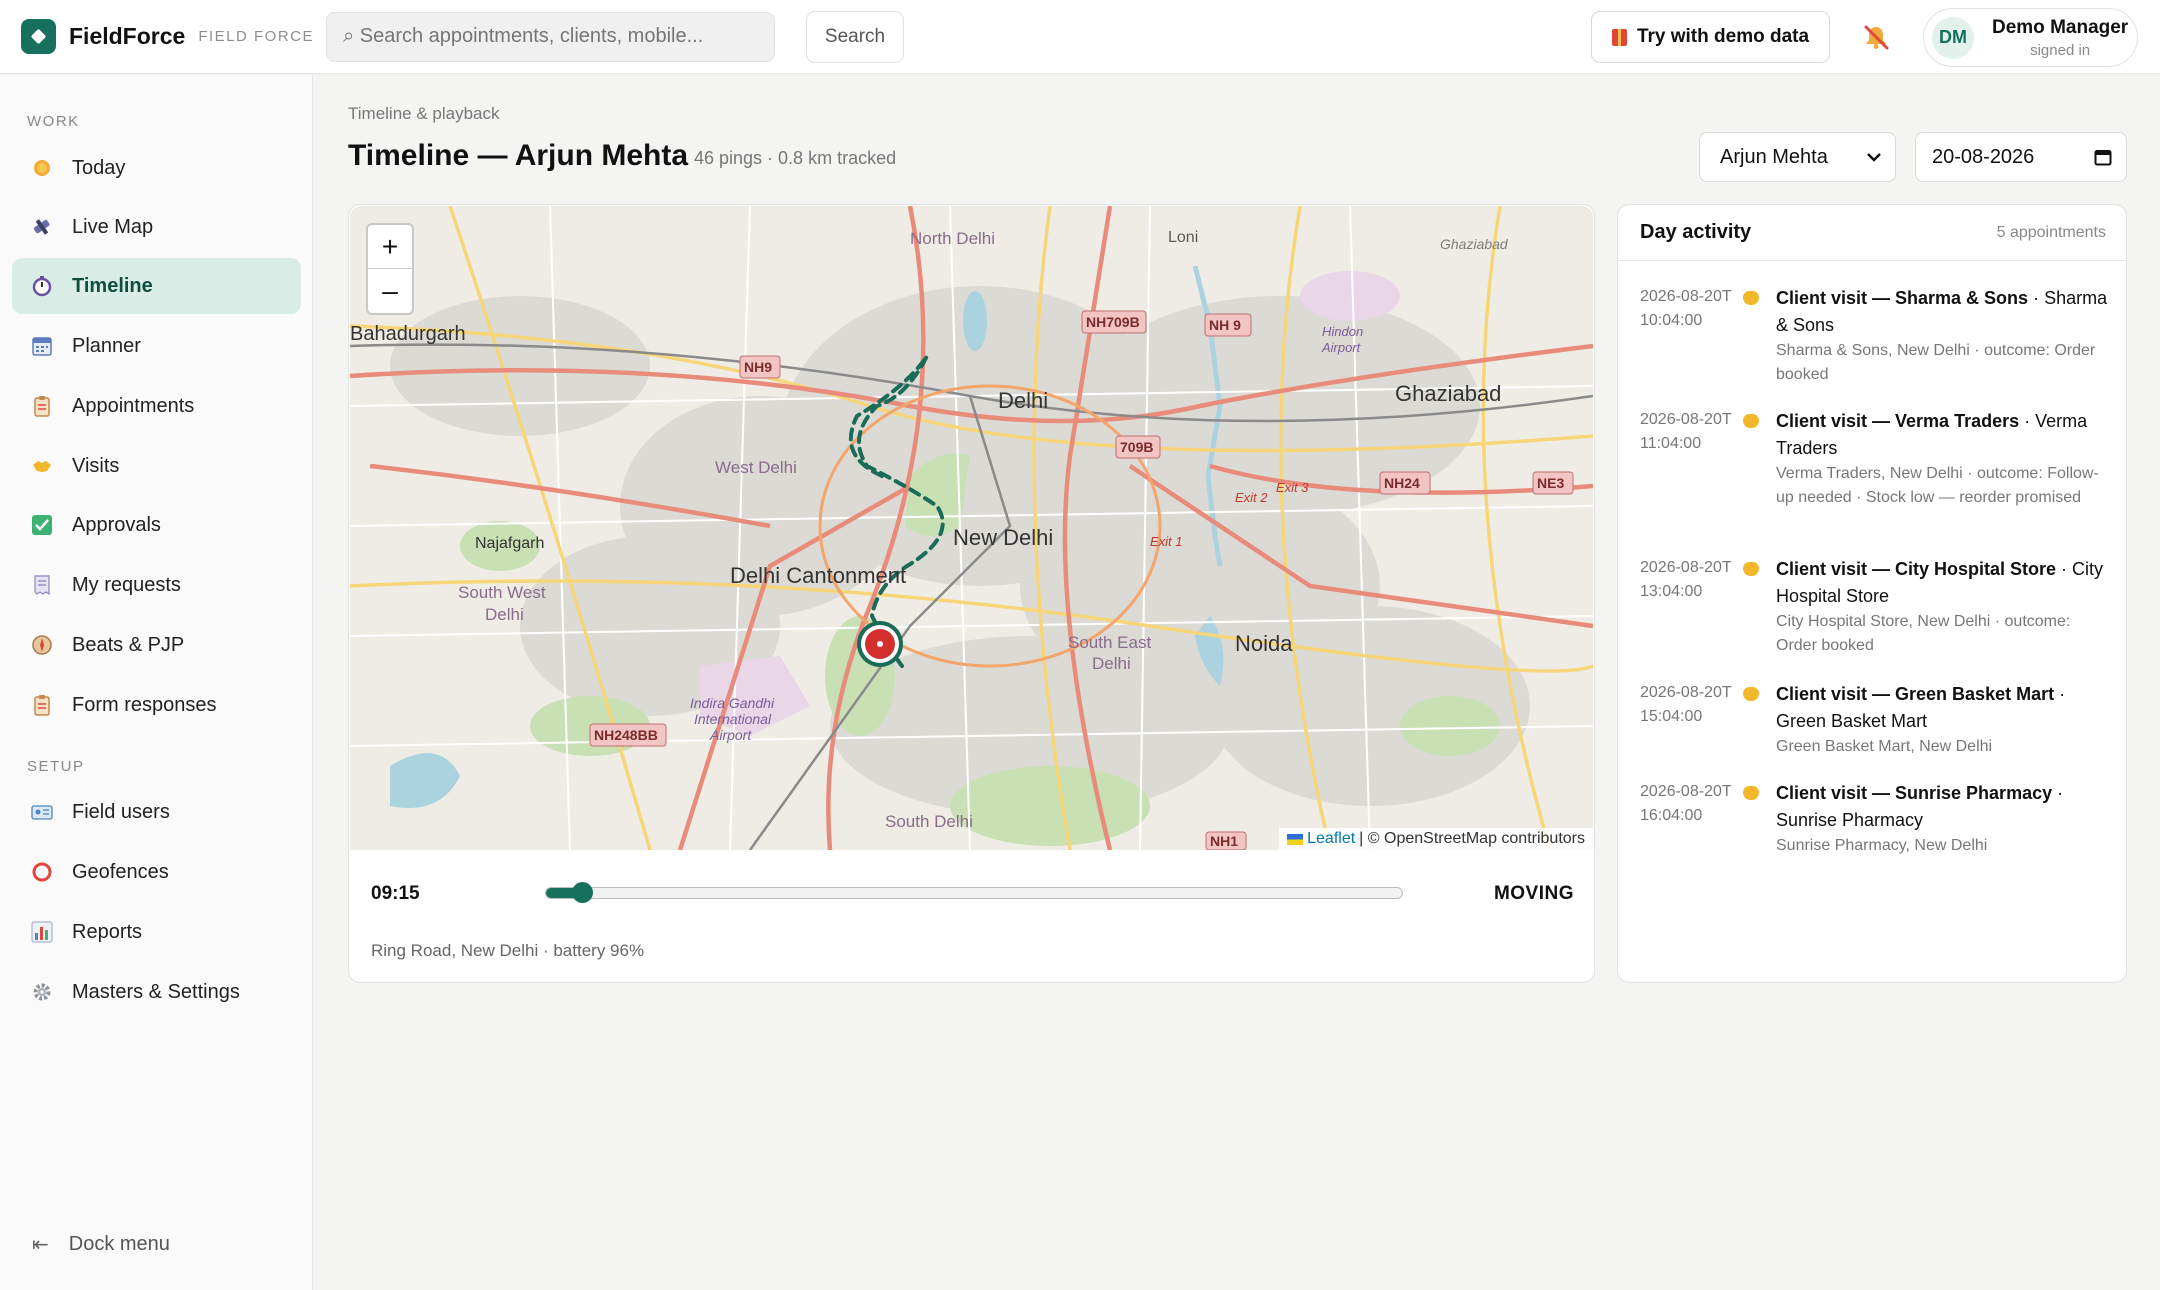  What do you see at coordinates (508, 950) in the screenshot?
I see `playback-location: Ring Road, New Delhi · battery 96%` at bounding box center [508, 950].